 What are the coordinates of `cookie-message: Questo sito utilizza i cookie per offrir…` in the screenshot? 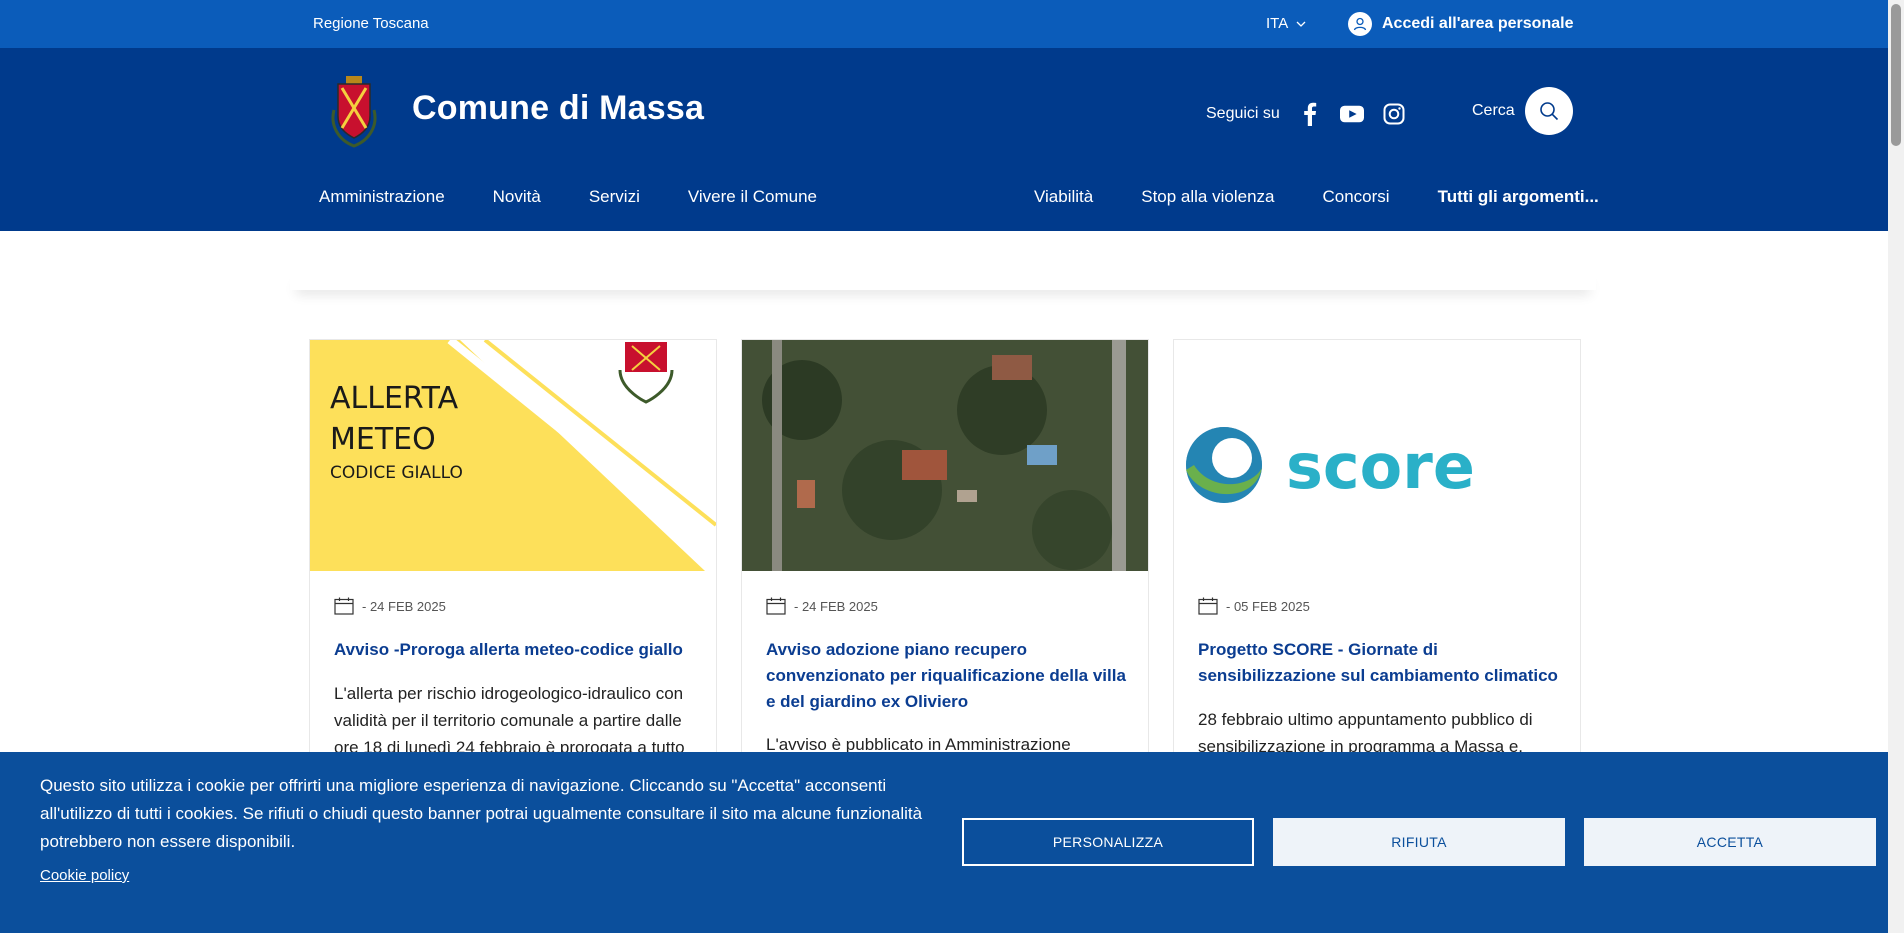 It's located at (481, 813).